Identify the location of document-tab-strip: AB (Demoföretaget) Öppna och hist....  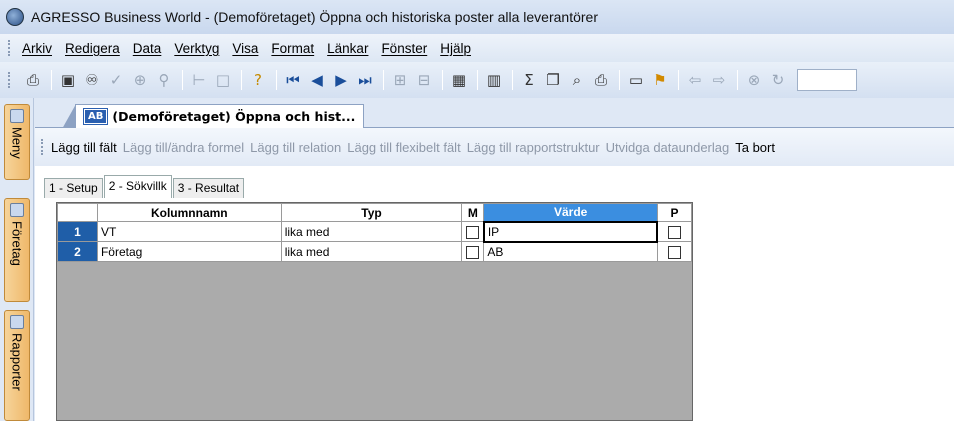
(494, 113).